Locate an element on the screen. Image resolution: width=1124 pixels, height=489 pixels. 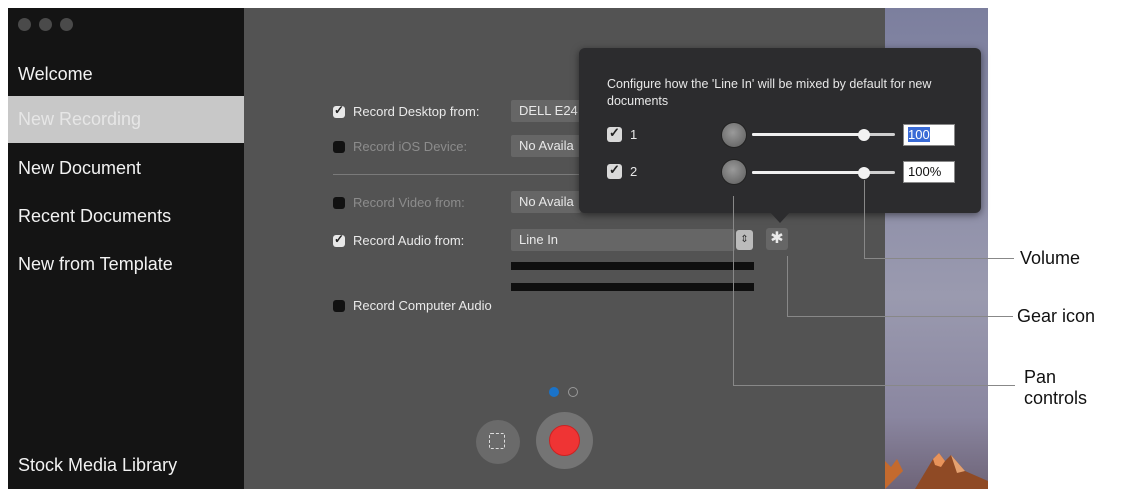
record-desktop-checkbox is located at coordinates (339, 110).